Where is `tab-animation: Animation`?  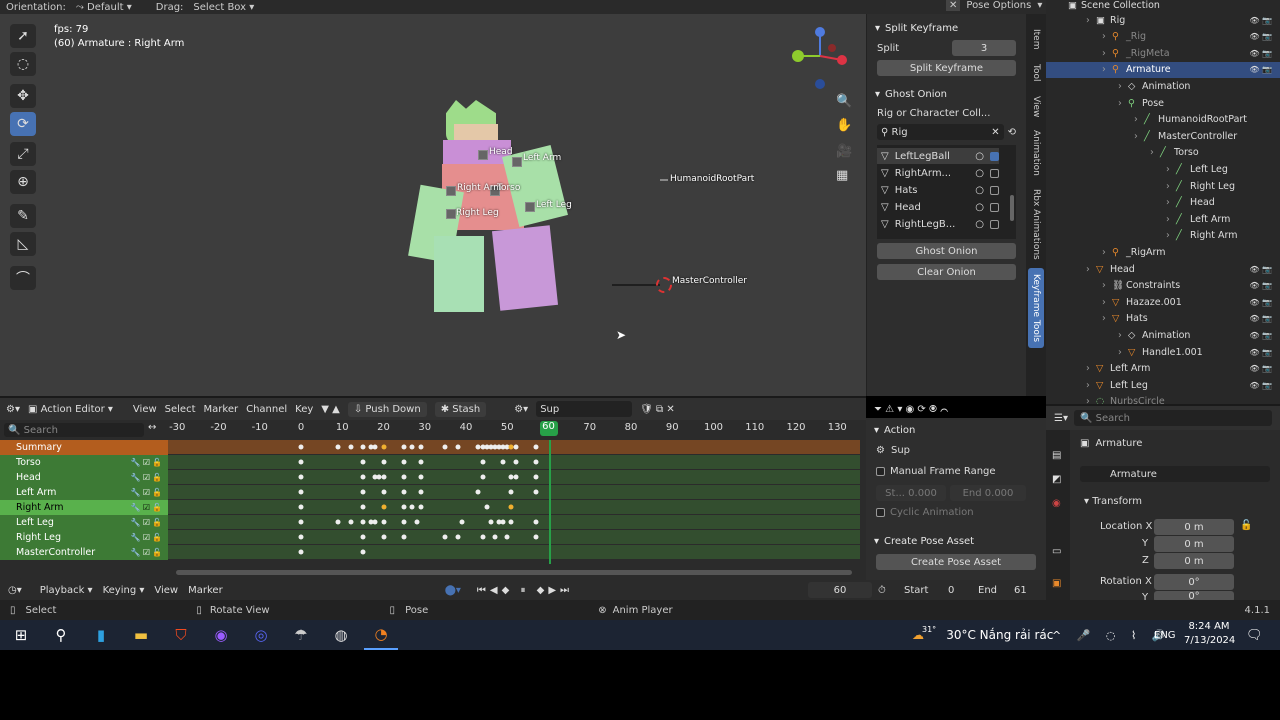 tab-animation: Animation is located at coordinates (1036, 153).